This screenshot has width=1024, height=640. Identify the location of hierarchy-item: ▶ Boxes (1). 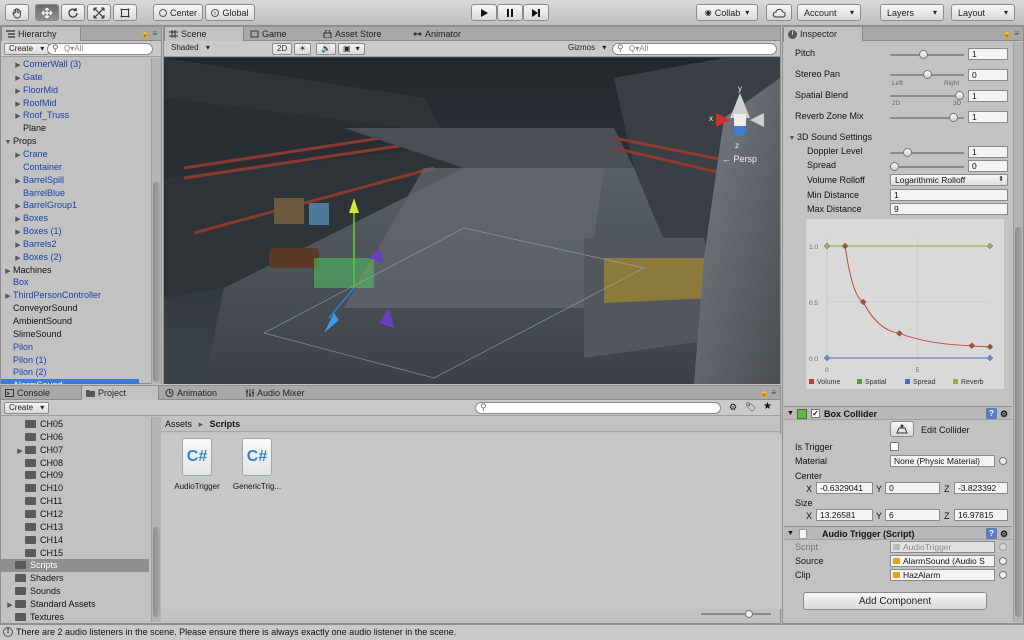
(70, 231).